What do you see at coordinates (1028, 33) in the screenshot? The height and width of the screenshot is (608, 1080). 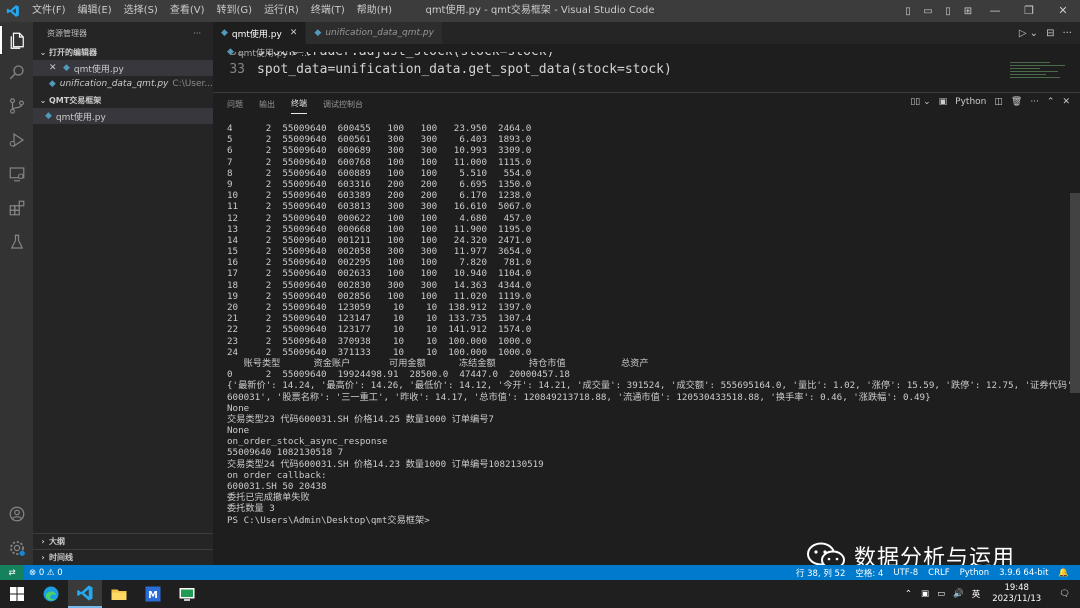 I see `run-python-icon: ▷ ⌄` at bounding box center [1028, 33].